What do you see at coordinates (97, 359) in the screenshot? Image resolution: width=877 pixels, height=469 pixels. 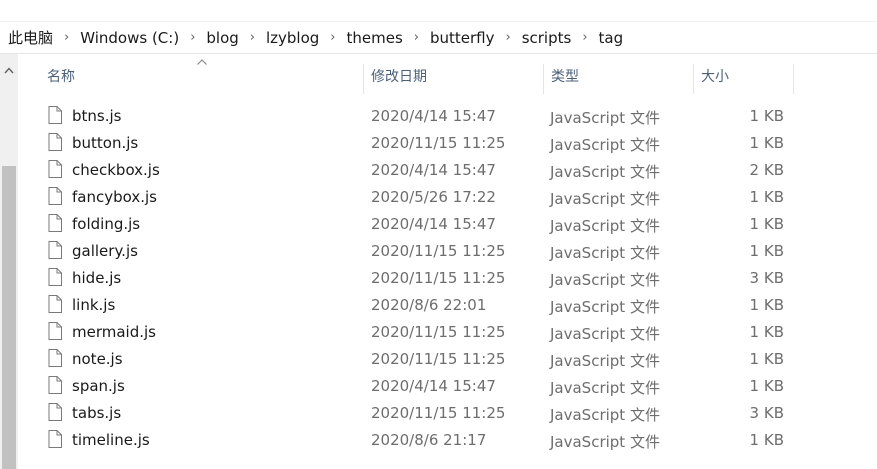 I see `file-name: note.js` at bounding box center [97, 359].